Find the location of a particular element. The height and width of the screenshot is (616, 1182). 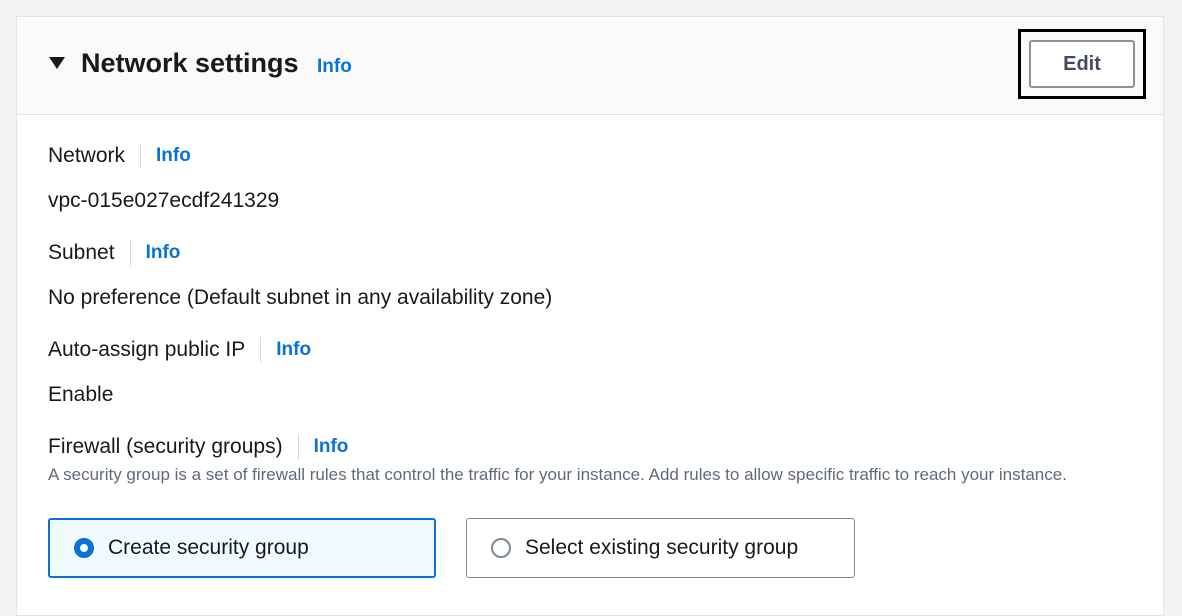

select-existing-security-group-label: Select existing security group is located at coordinates (662, 547).